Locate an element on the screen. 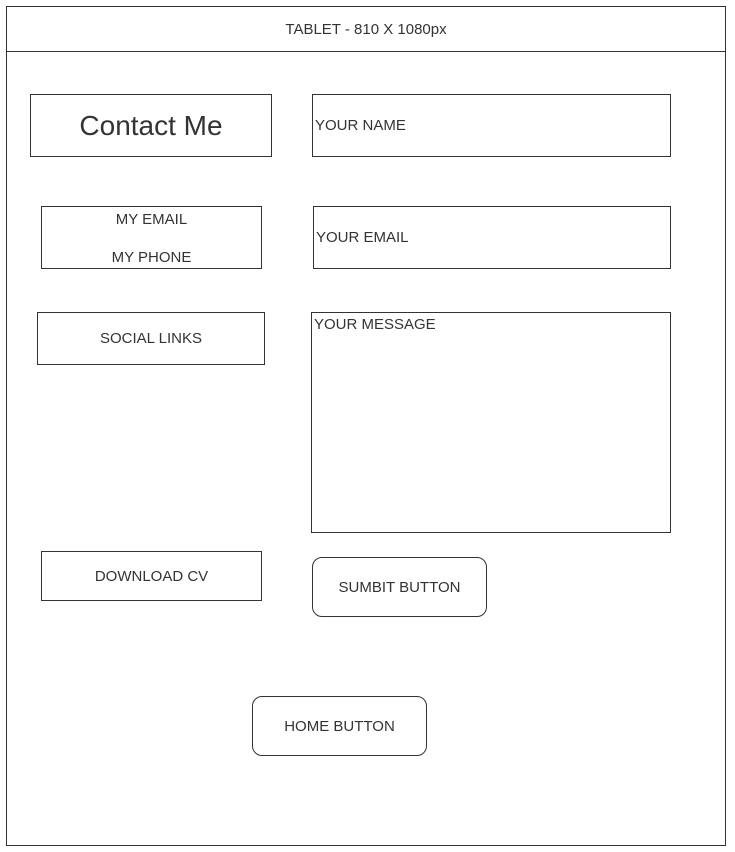 The width and height of the screenshot is (735, 852). message-textarea: YOUR MESSAGE is located at coordinates (491, 422).